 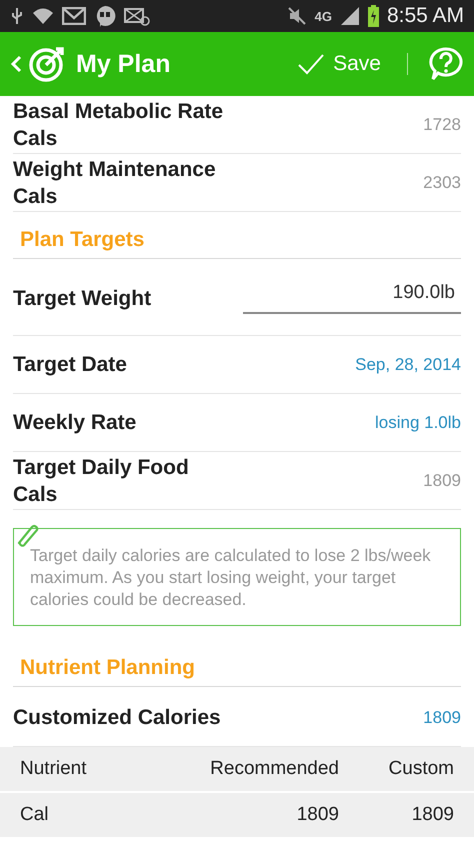 What do you see at coordinates (101, 481) in the screenshot?
I see `row-label: Target Daily Food Cals` at bounding box center [101, 481].